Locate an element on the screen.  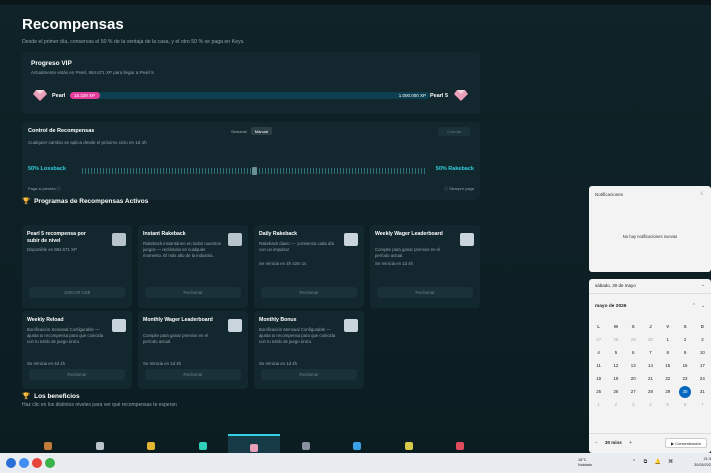
programs-heading-text: Programas de Recompensas Activos is located at coordinates (91, 201).